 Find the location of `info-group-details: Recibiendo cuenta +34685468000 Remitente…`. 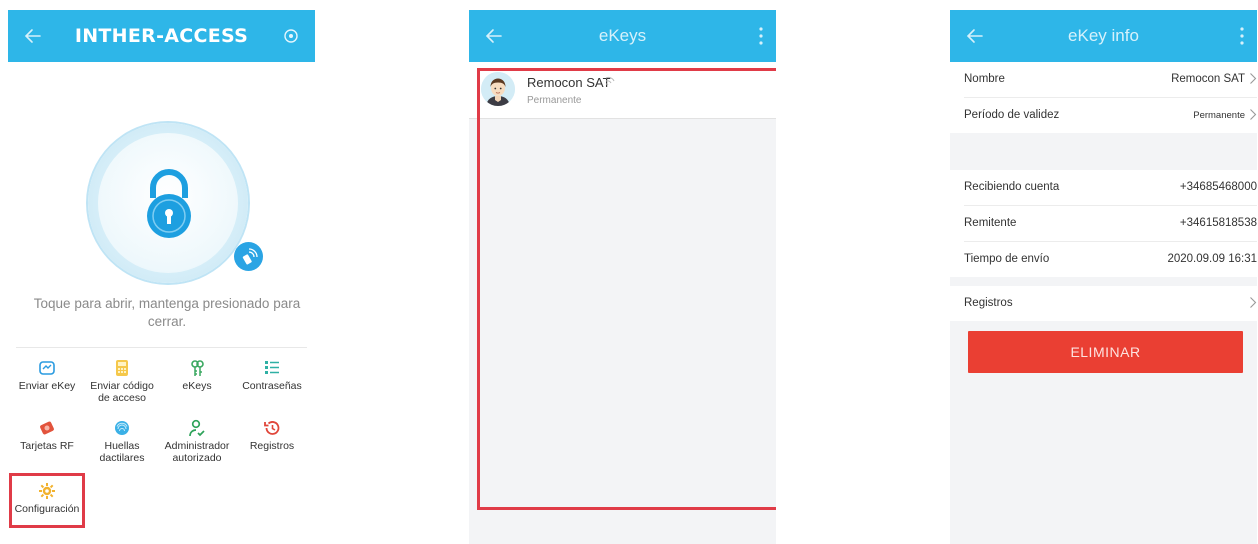

info-group-details: Recibiendo cuenta +34685468000 Remitente… is located at coordinates (1103, 223).